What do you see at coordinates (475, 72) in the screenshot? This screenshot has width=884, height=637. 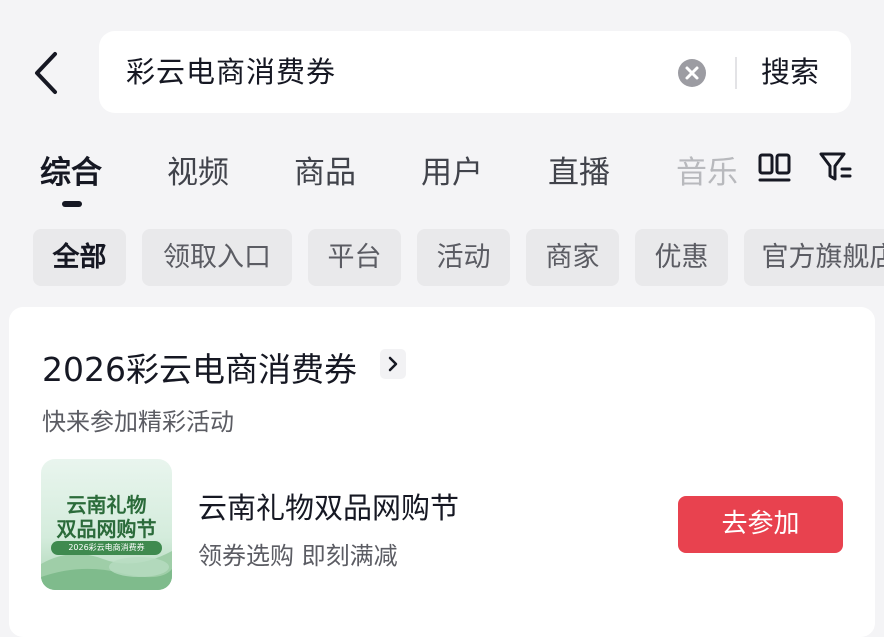 I see `search-box: 彩云电商消费券 搜索` at bounding box center [475, 72].